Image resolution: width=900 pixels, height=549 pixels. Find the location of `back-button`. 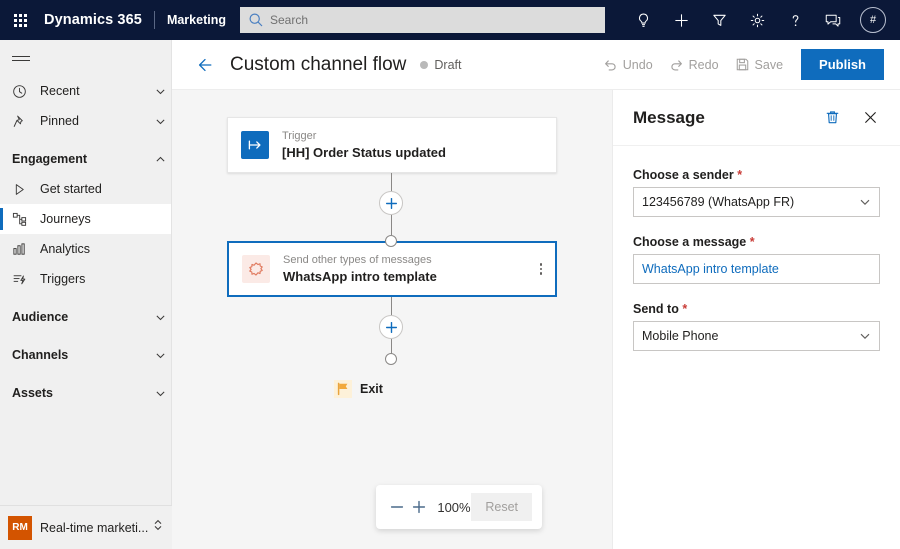

back-button is located at coordinates (205, 65).